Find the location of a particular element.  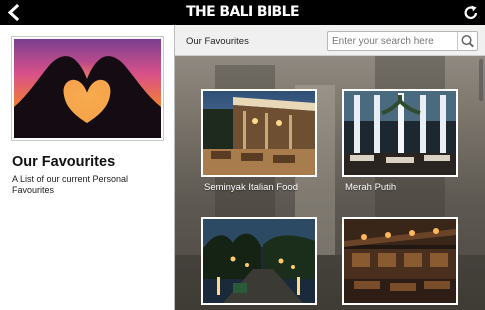

heart-hands-image is located at coordinates (87, 88).